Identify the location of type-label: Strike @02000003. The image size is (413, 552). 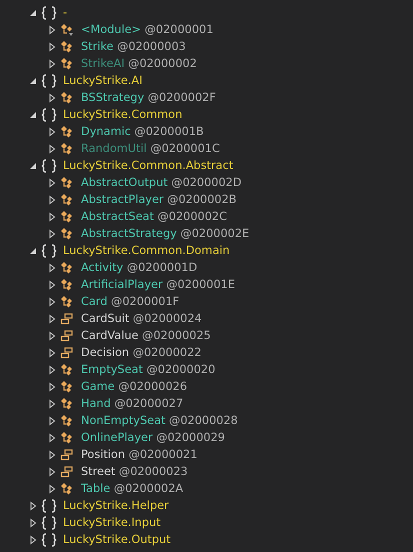
(133, 46).